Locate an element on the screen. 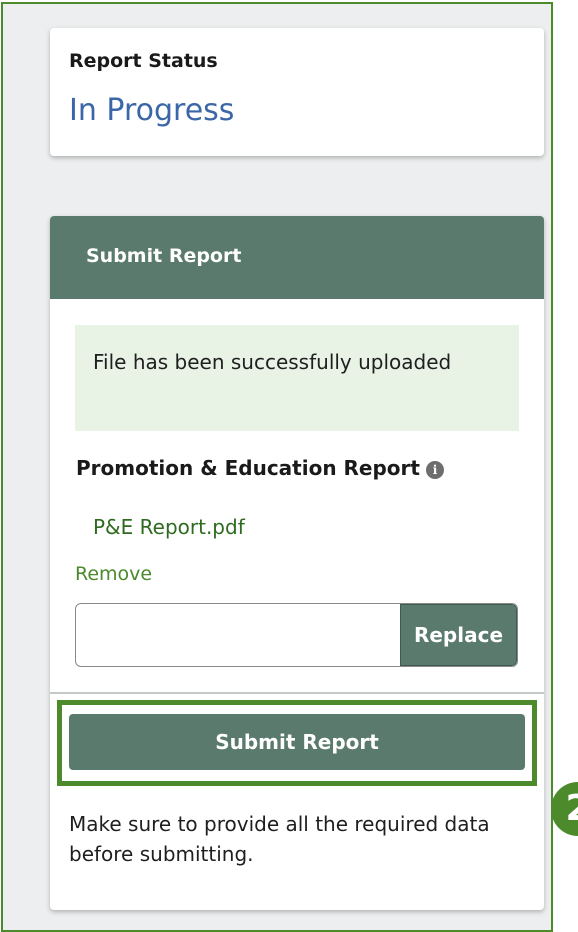 This screenshot has width=578, height=932. section-divider is located at coordinates (297, 693).